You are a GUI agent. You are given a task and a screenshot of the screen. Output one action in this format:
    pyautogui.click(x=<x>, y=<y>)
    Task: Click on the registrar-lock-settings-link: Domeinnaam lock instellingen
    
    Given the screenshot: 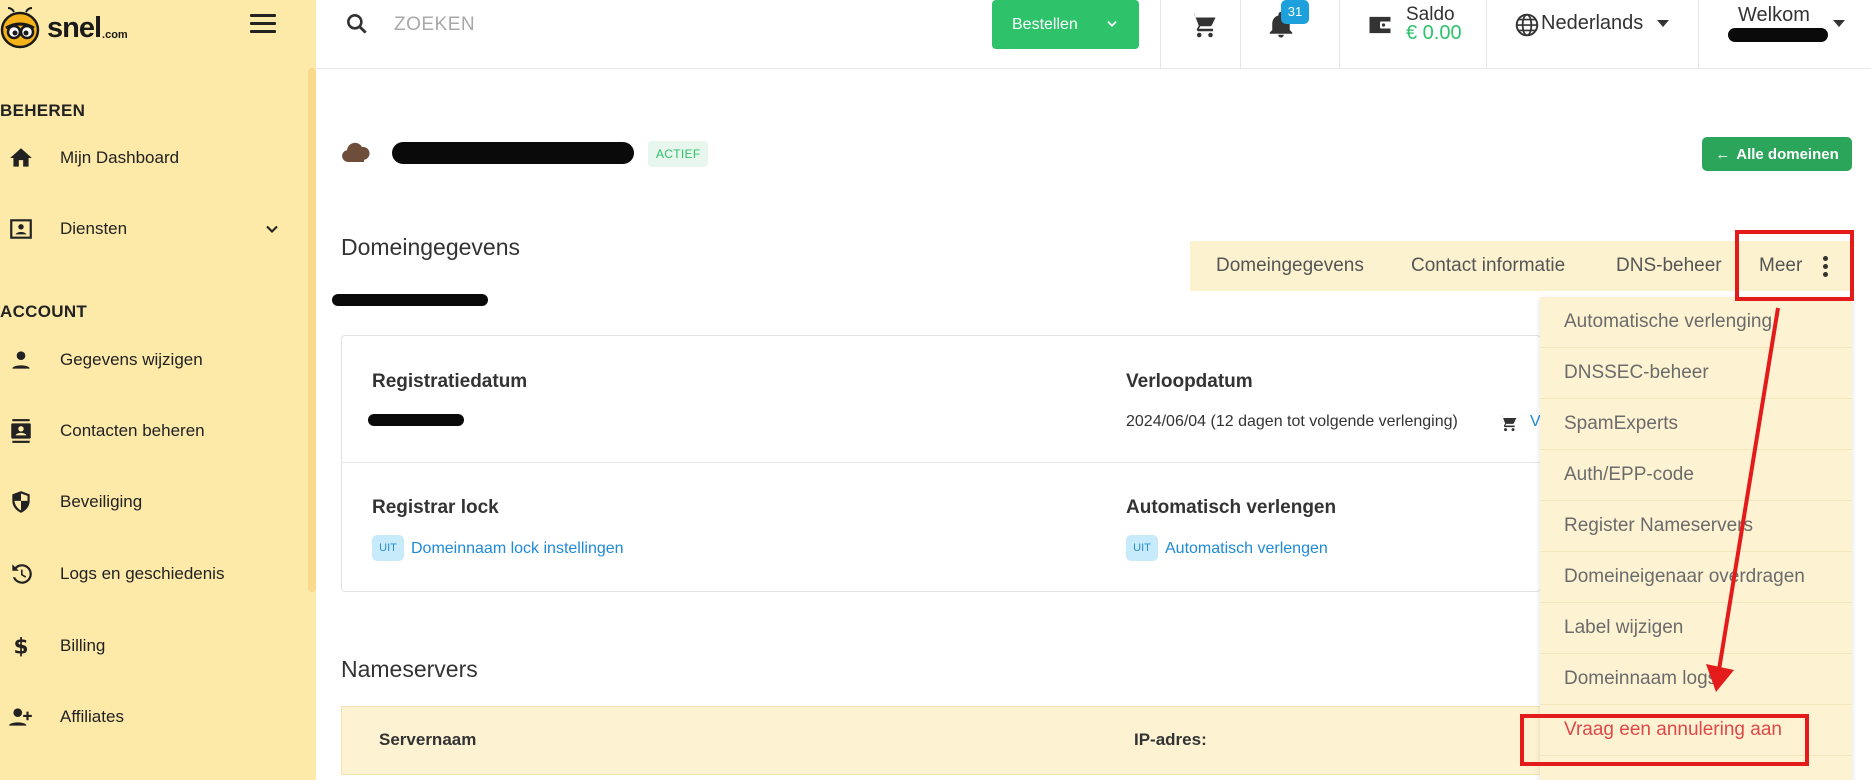 What is the action you would take?
    pyautogui.click(x=517, y=549)
    